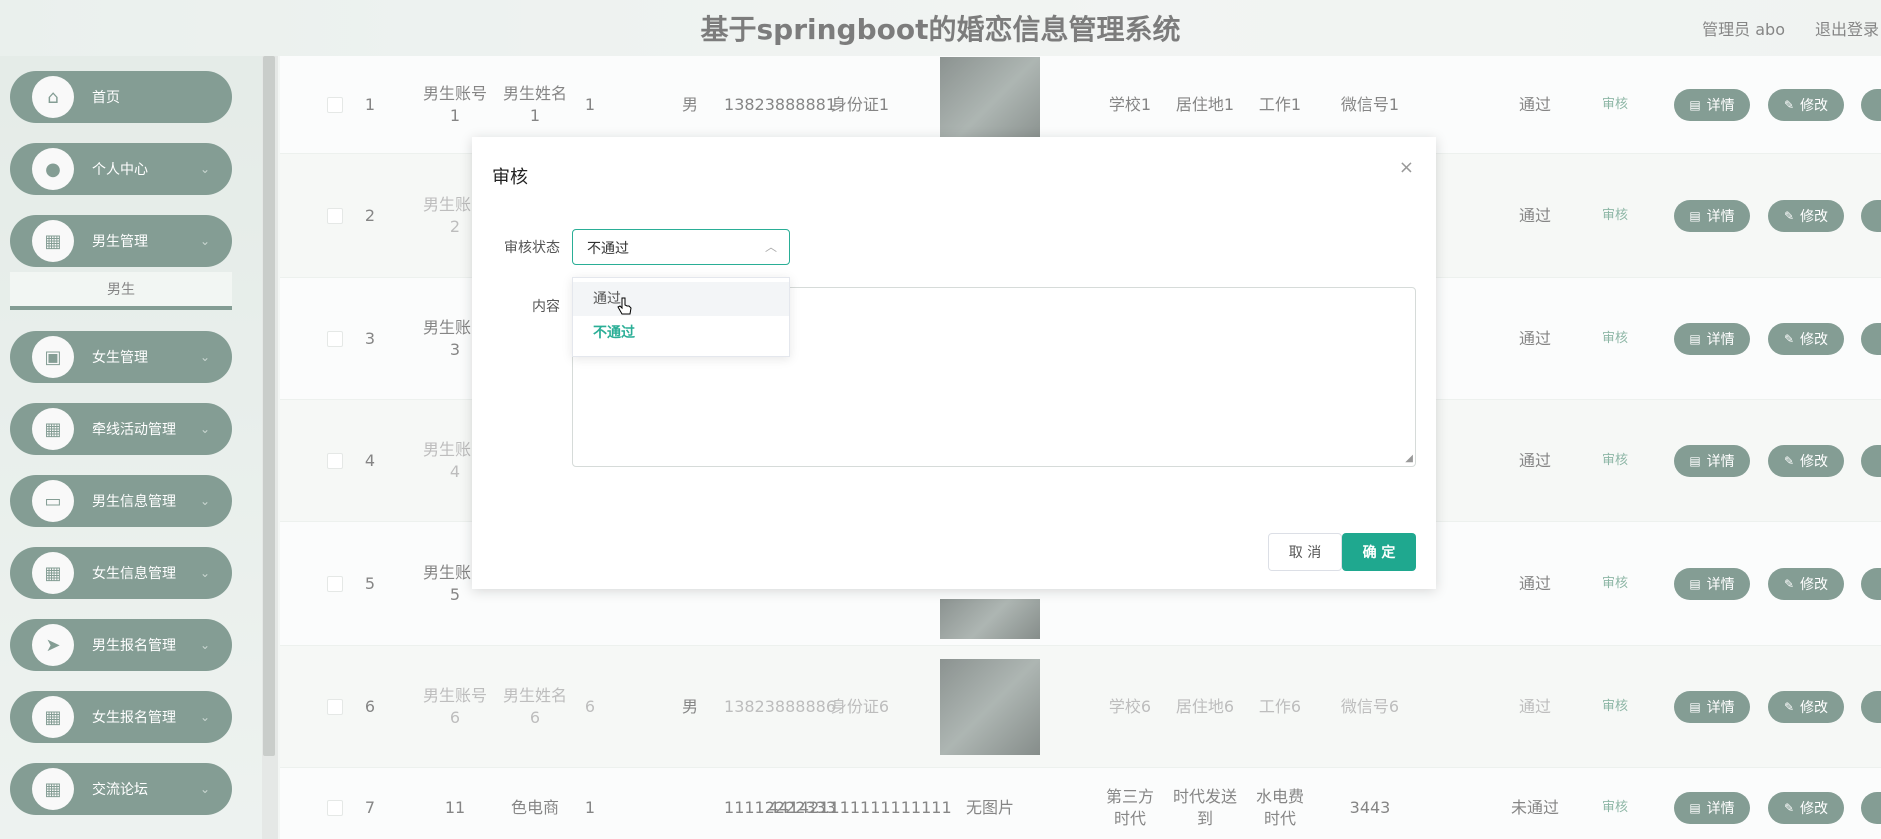 The height and width of the screenshot is (839, 1881). What do you see at coordinates (1409, 458) in the screenshot?
I see `resize-grip-icon: ◢` at bounding box center [1409, 458].